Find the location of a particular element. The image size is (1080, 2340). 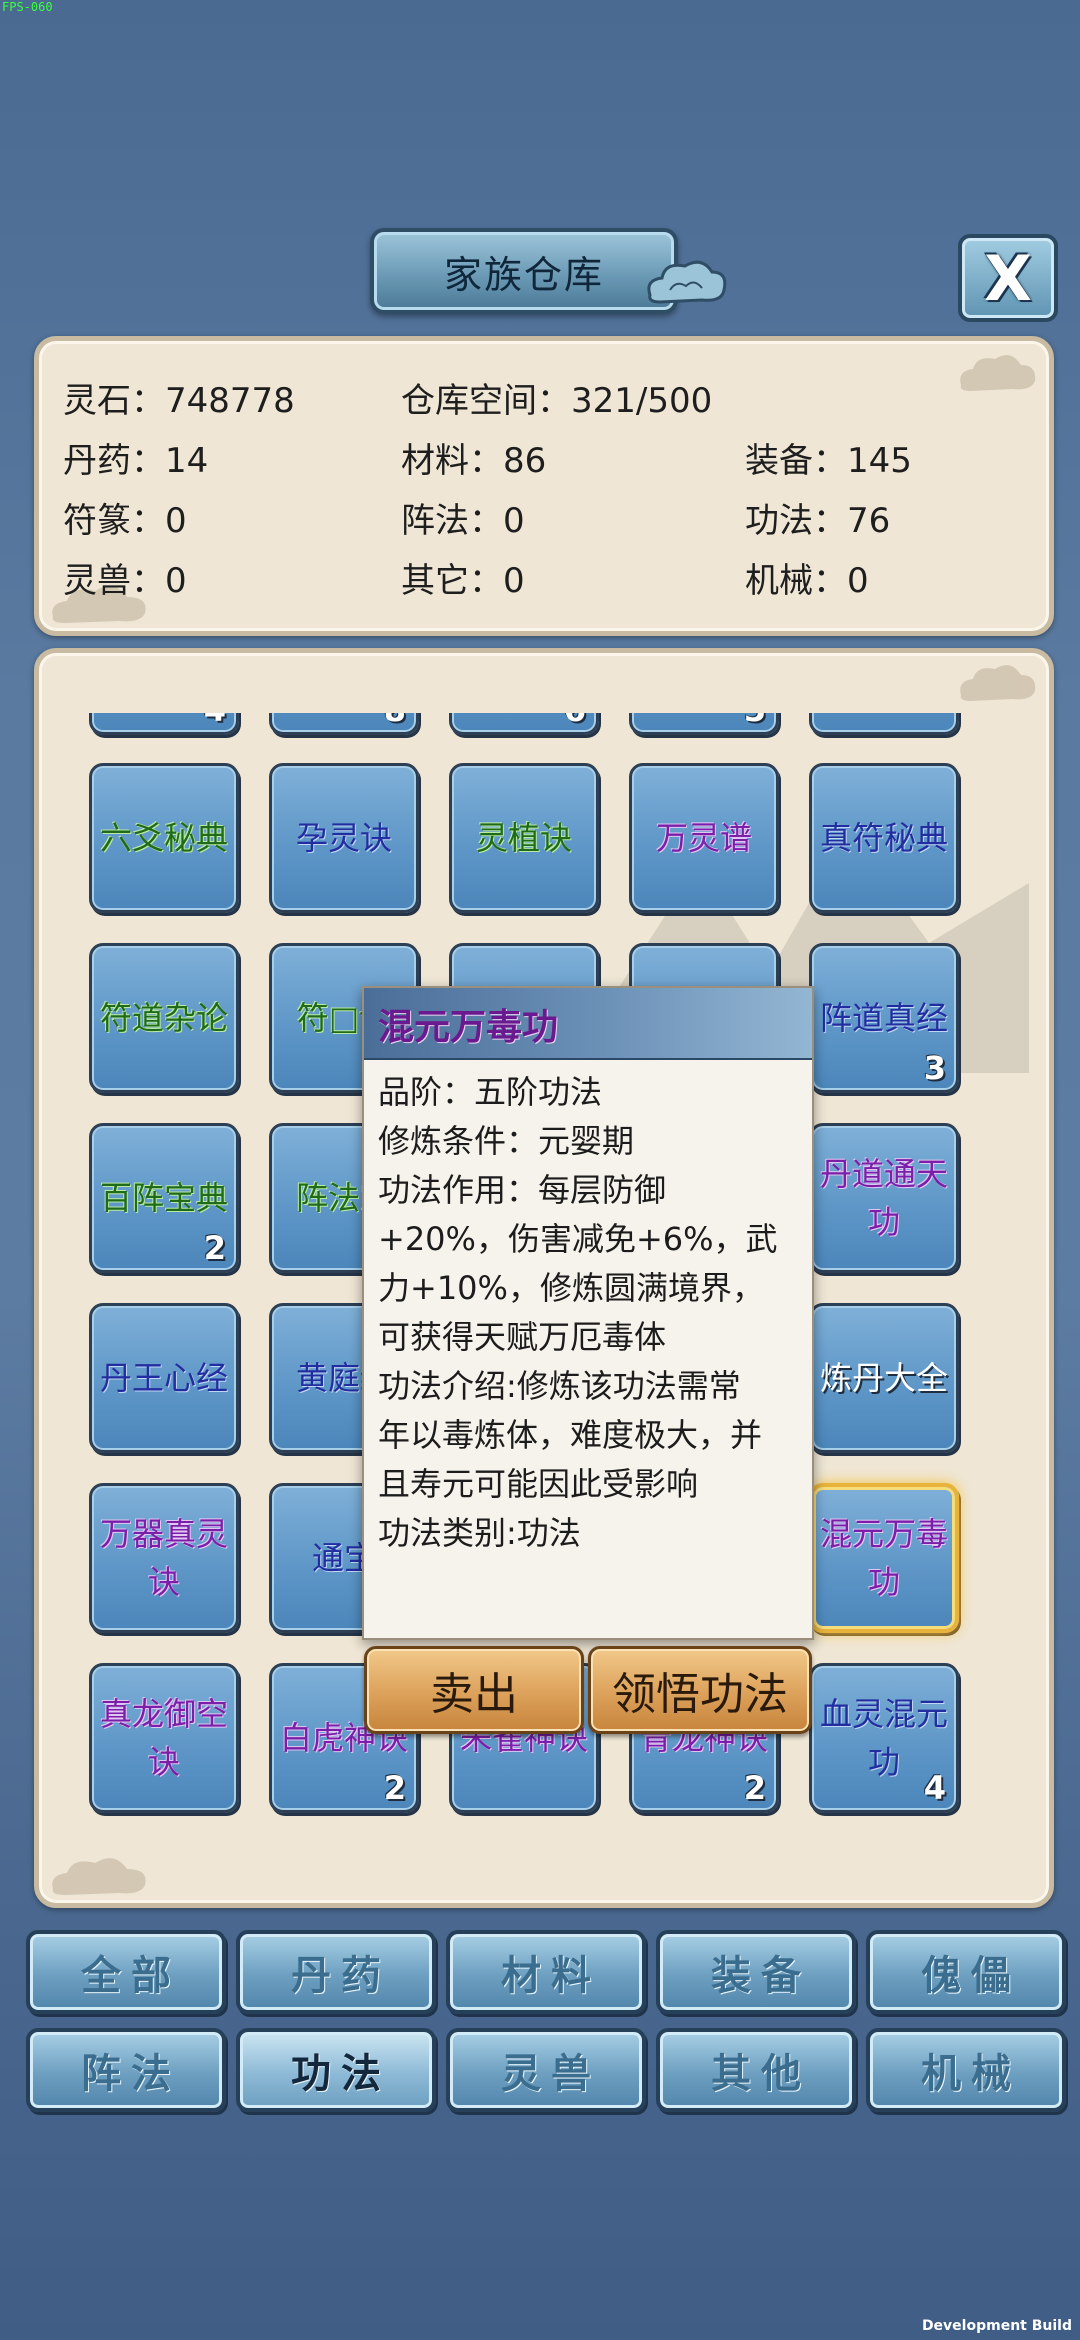

stat-others: 其它：0 is located at coordinates (463, 581).